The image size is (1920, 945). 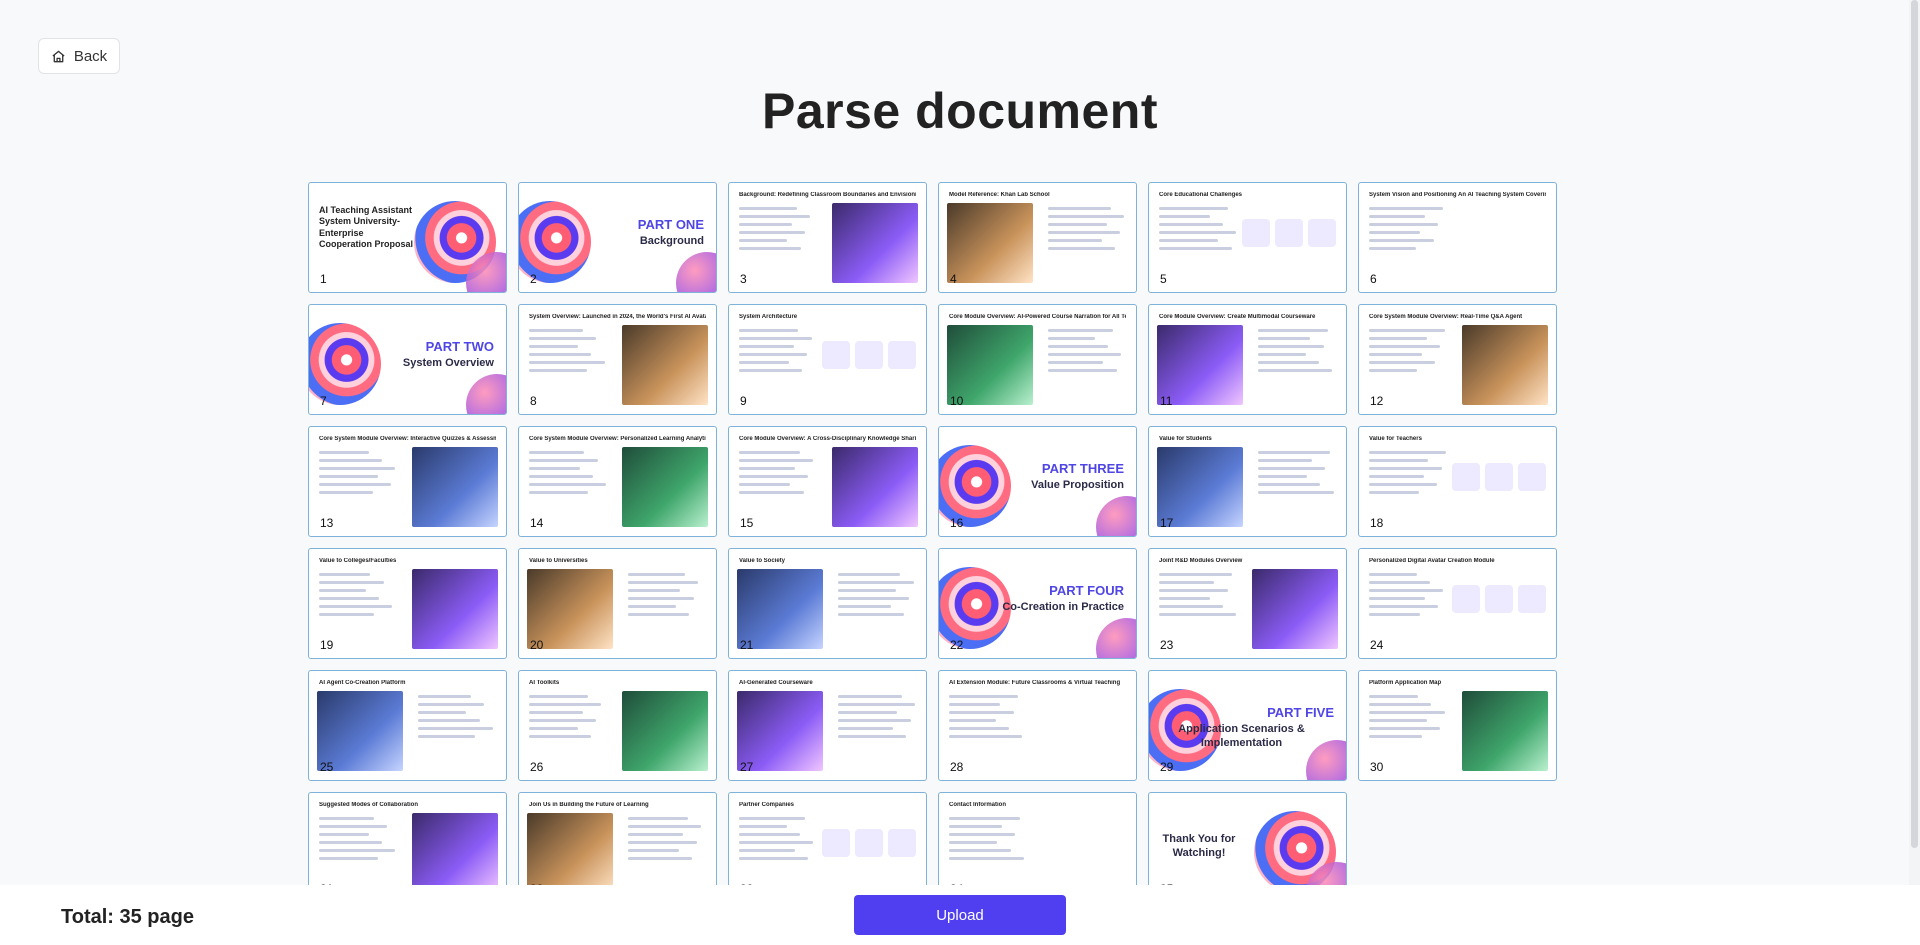 I want to click on slide-thumbnail: Value to Colleges/Faculties 19, so click(x=407, y=603).